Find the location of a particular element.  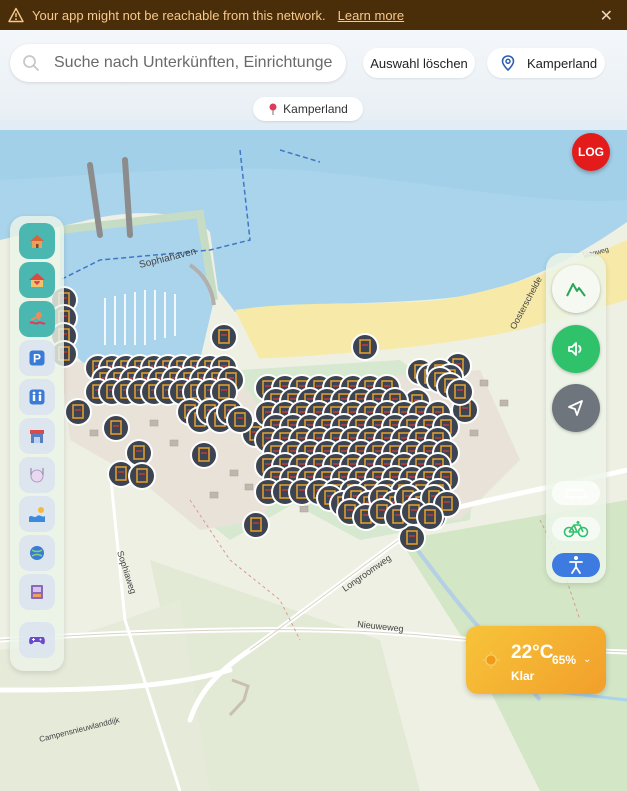

category-games-button is located at coordinates (37, 640).